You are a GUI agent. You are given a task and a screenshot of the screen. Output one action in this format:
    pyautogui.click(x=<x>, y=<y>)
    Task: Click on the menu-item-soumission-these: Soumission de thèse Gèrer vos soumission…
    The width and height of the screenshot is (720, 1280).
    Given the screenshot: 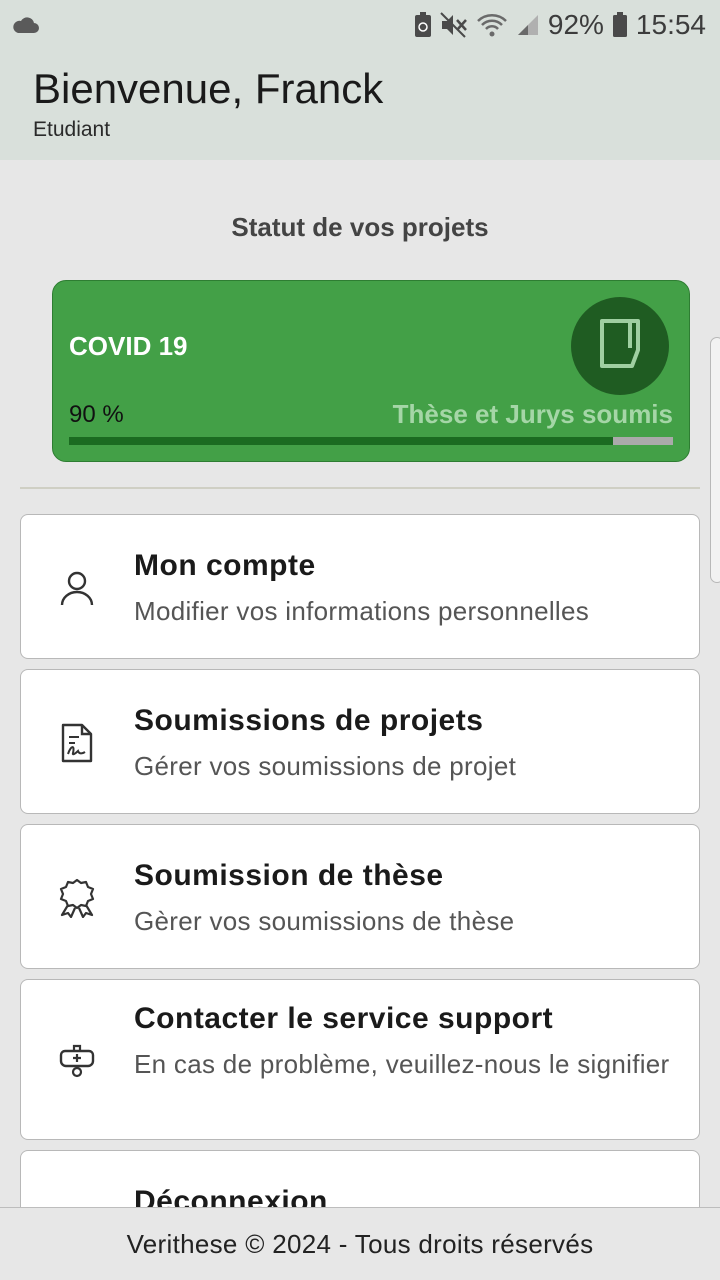 What is the action you would take?
    pyautogui.click(x=360, y=896)
    